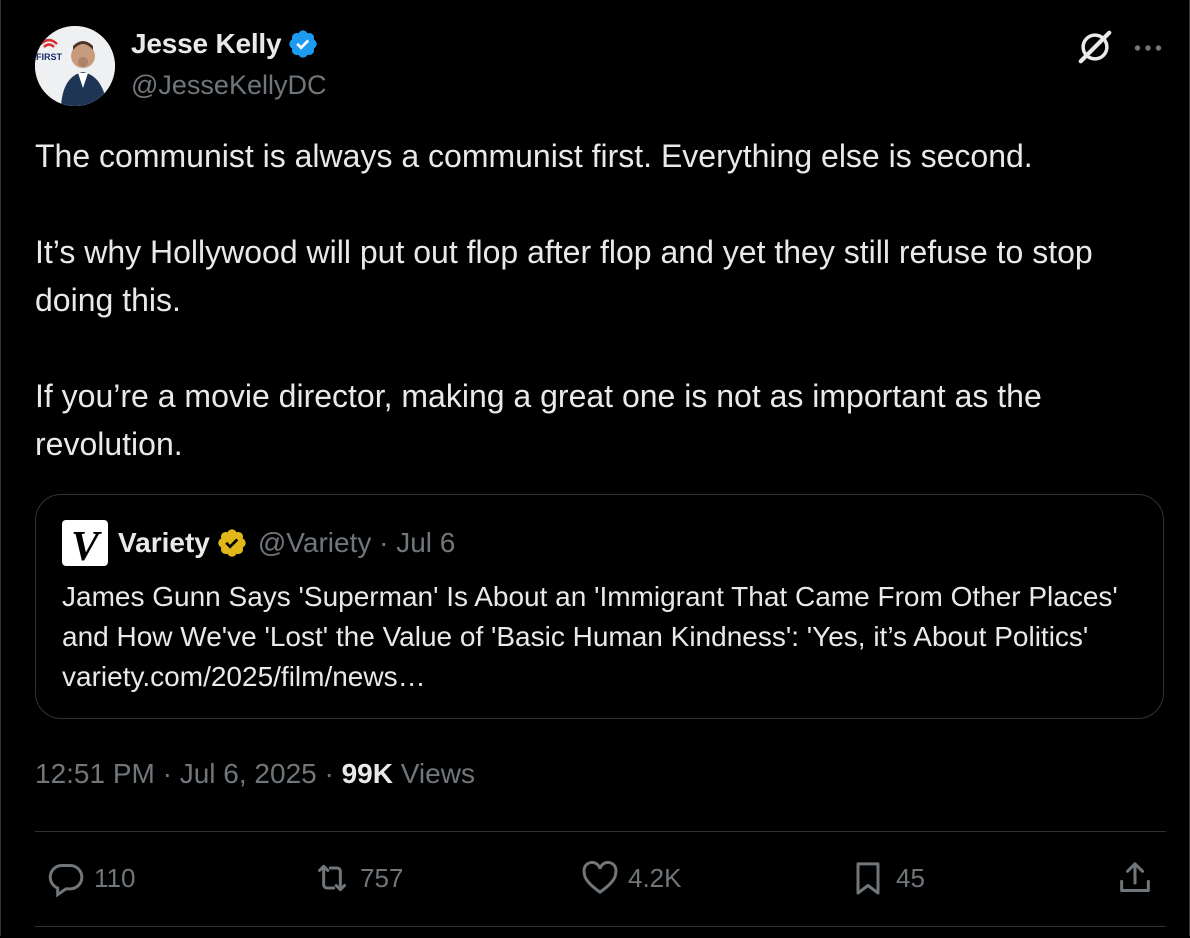 This screenshot has height=938, width=1190. What do you see at coordinates (886, 878) in the screenshot?
I see `bookmark-button: 45` at bounding box center [886, 878].